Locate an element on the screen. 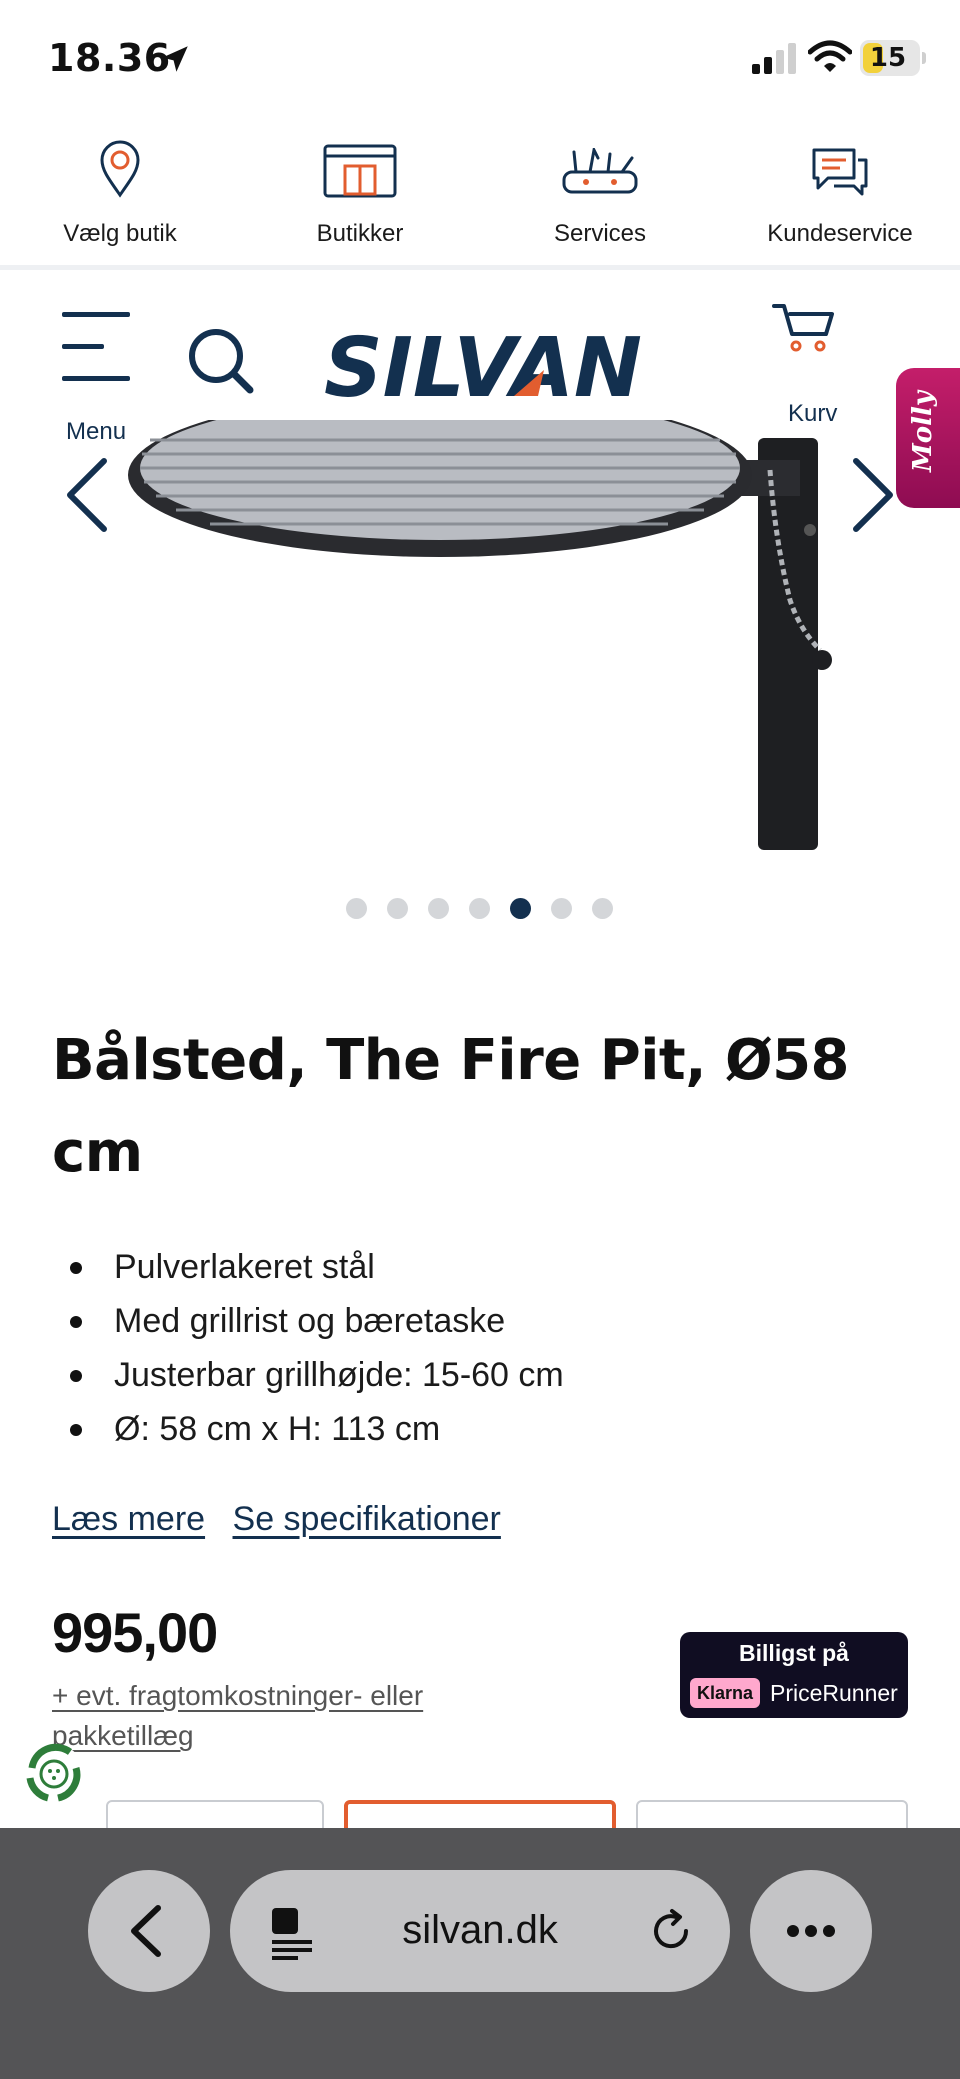  carousel-dots is located at coordinates (479, 908).